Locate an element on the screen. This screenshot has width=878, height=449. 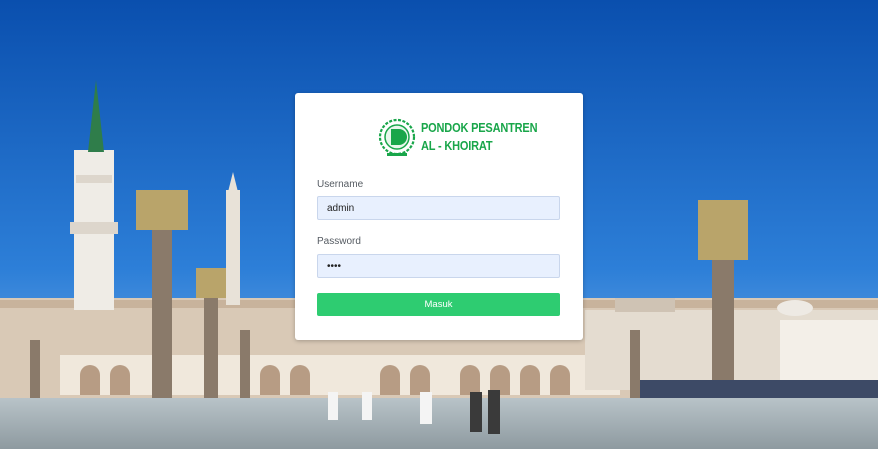
password-label: Password is located at coordinates (339, 241).